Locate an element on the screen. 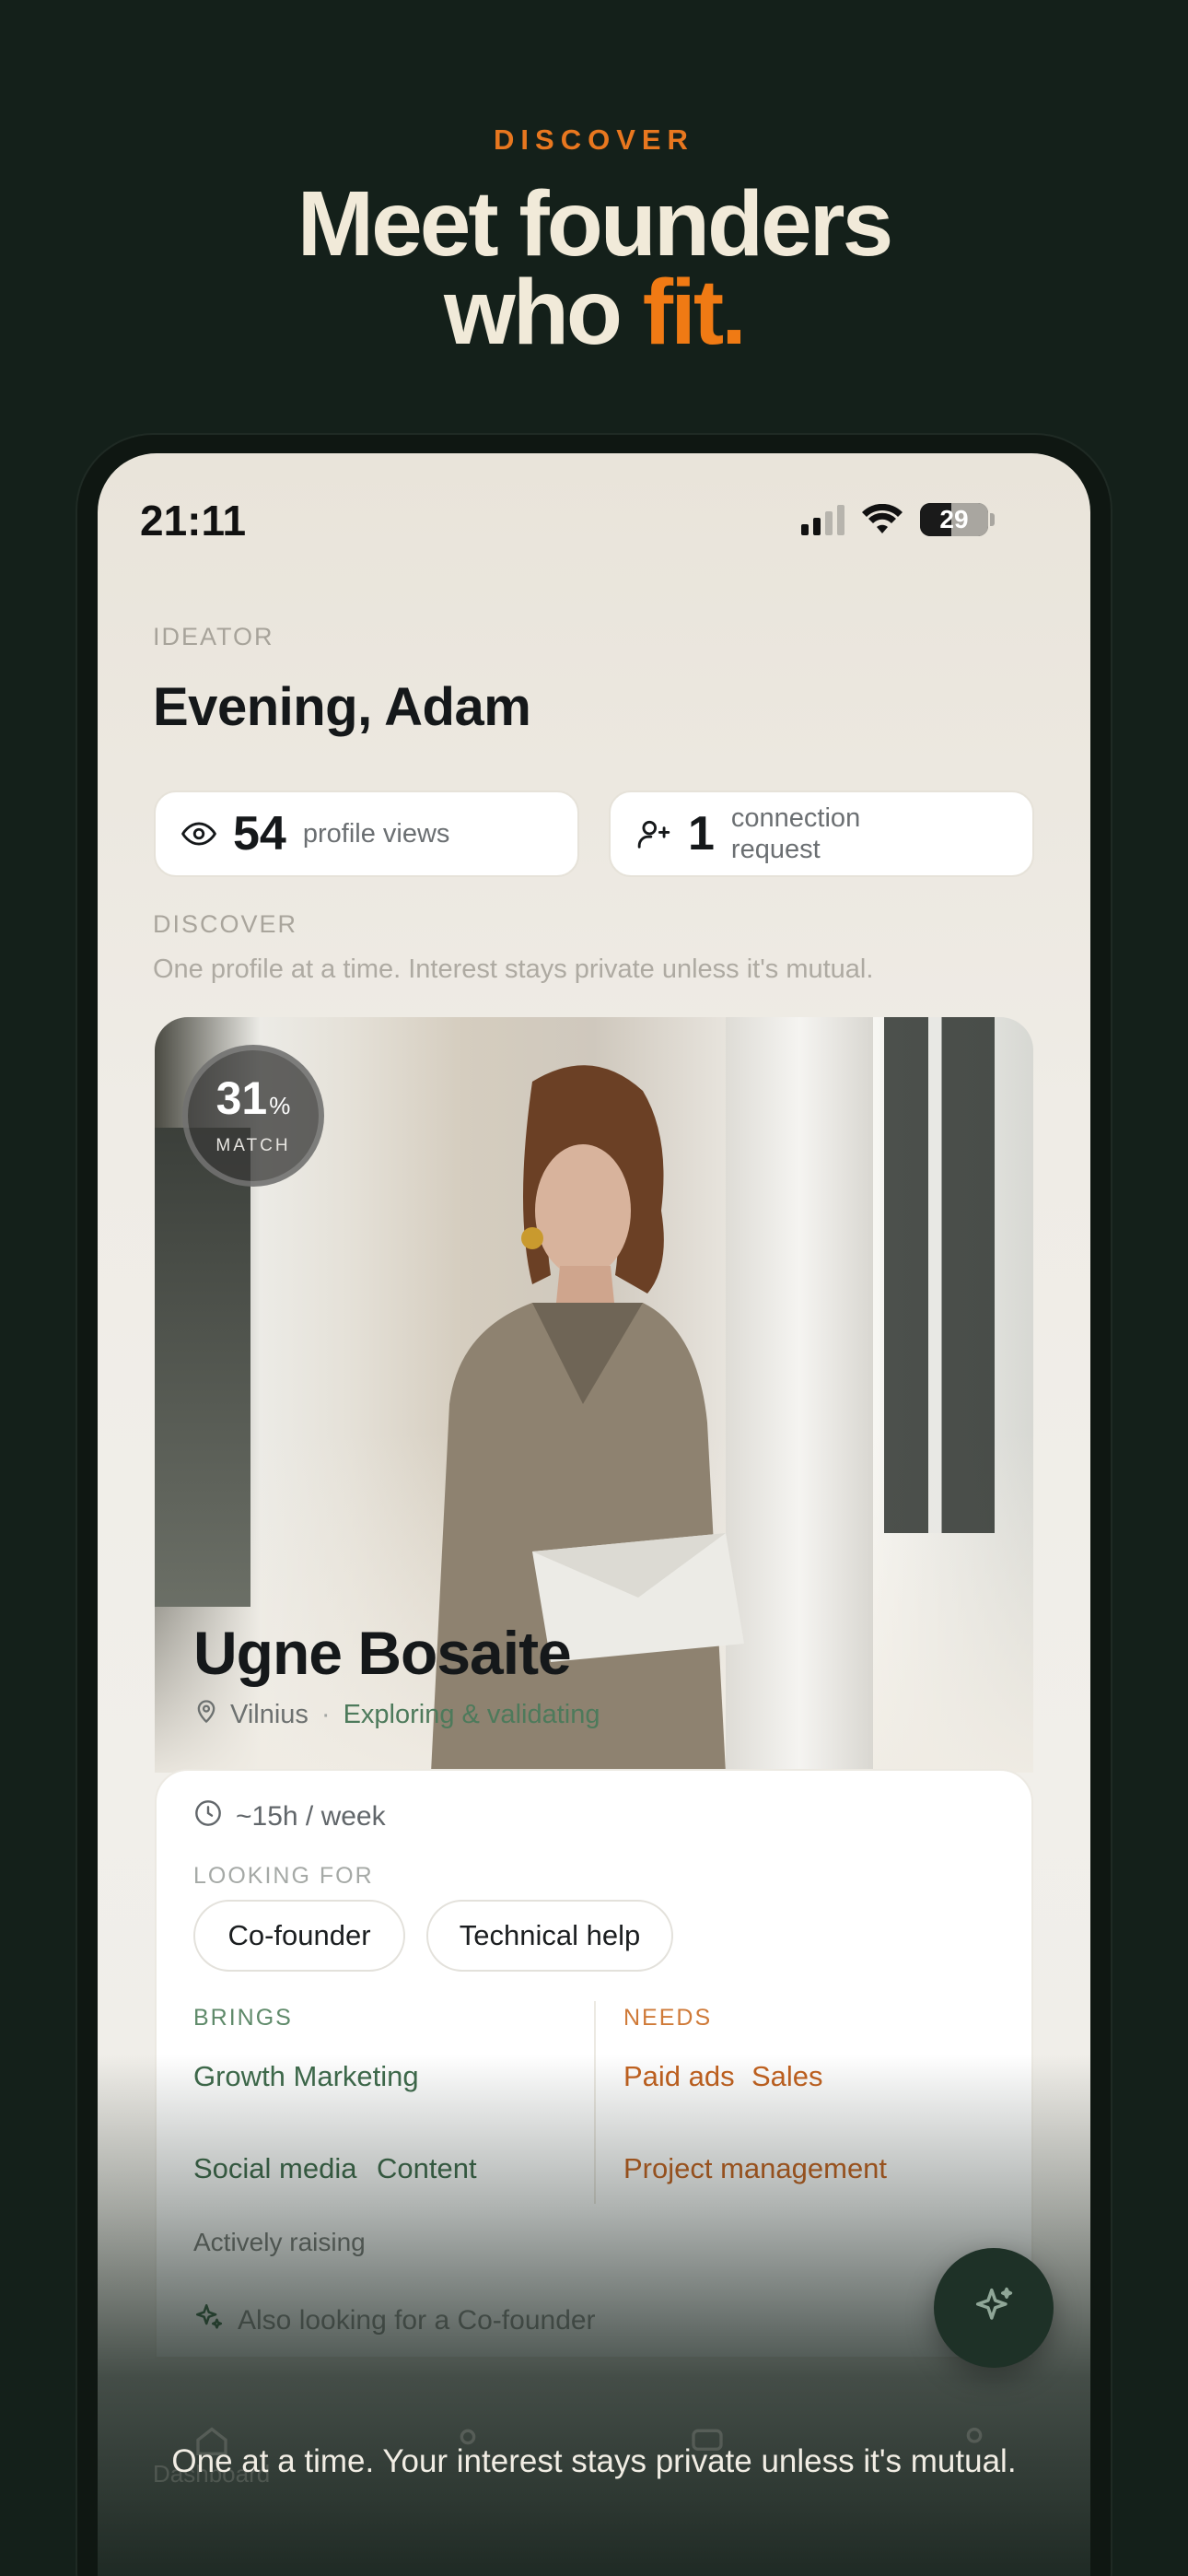 The image size is (1188, 2576). profile-meta: Vilnius · Exploring & validating is located at coordinates (396, 1714).